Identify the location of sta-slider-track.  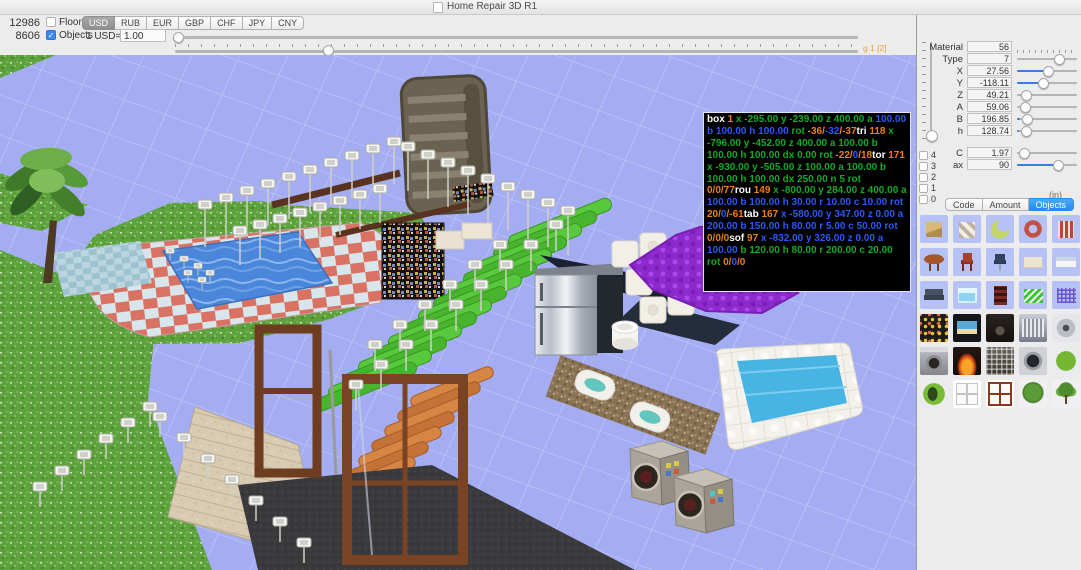
(516, 51).